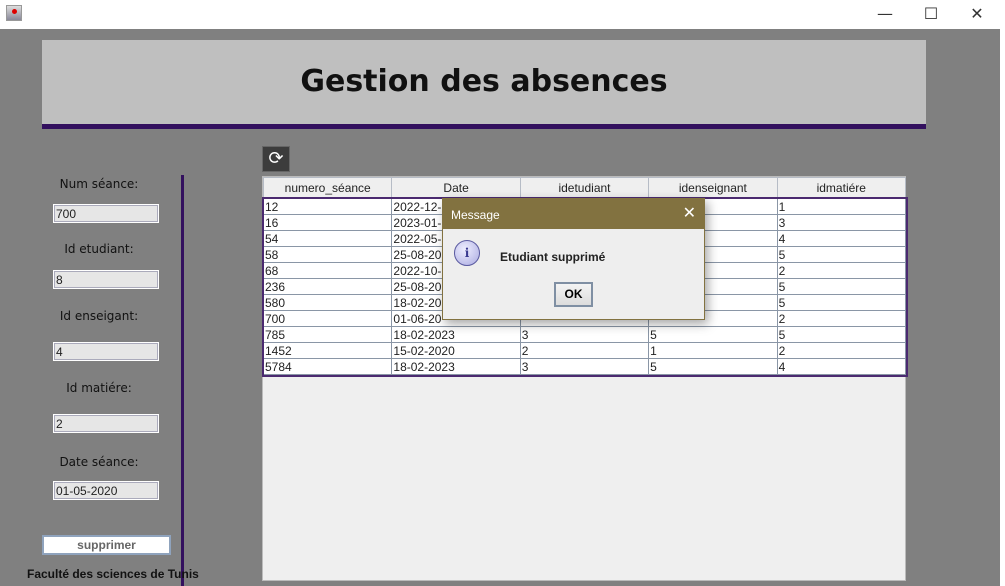  I want to click on dialog-message: Etudiant supprimé, so click(553, 257).